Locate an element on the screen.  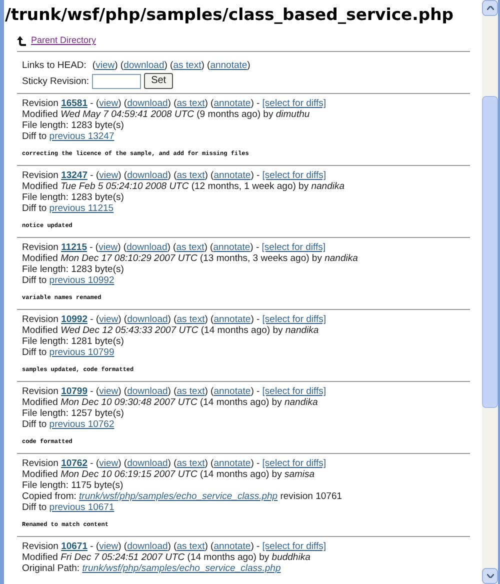
link: previous 10799 is located at coordinates (81, 352).